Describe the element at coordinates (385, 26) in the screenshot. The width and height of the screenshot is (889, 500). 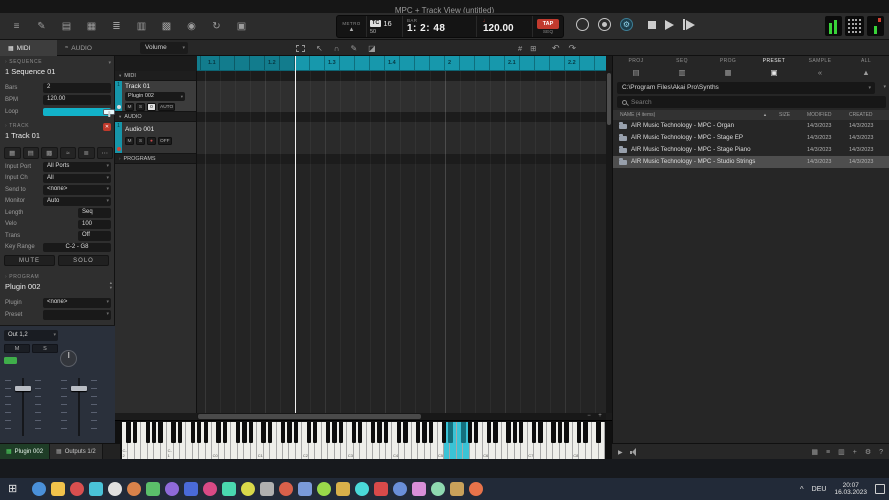
I see `time-correct-control: TC 16 50` at that location.